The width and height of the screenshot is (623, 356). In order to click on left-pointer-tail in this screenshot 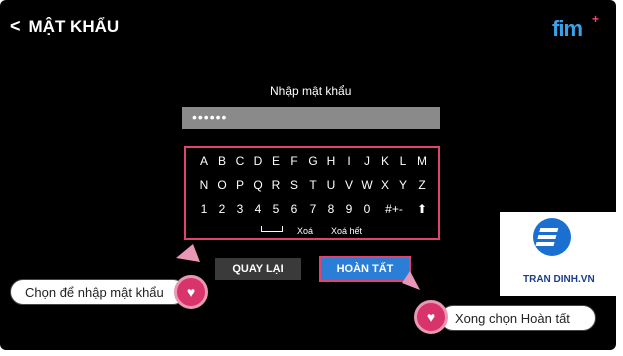, I will do `click(188, 253)`.